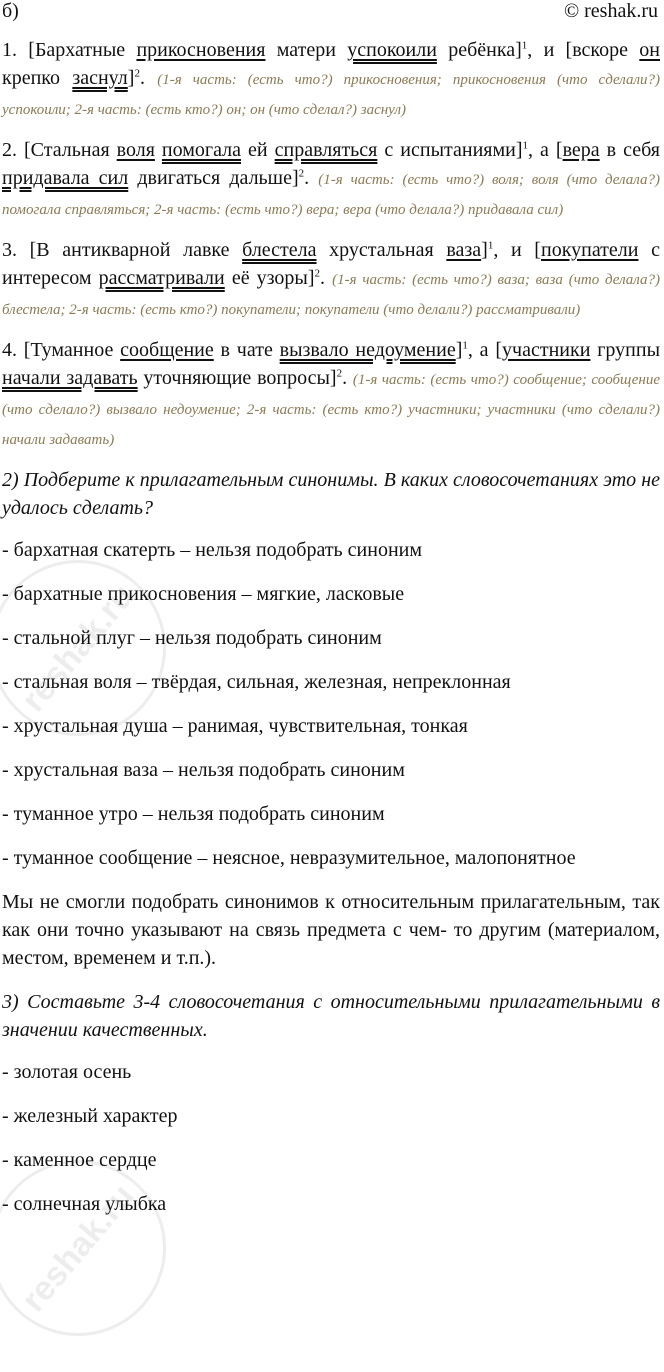 Image resolution: width=664 pixels, height=1372 pixels. Describe the element at coordinates (546, 350) in the screenshot. I see `subject-word: участники` at that location.